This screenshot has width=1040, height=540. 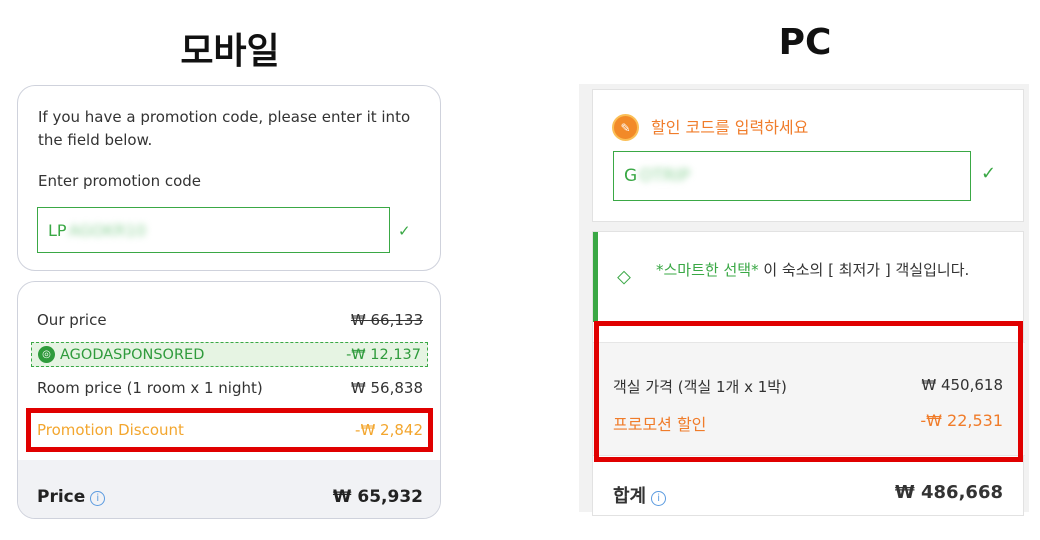 I want to click on room-price-label: Room price (1 room x 1 night), so click(x=150, y=388).